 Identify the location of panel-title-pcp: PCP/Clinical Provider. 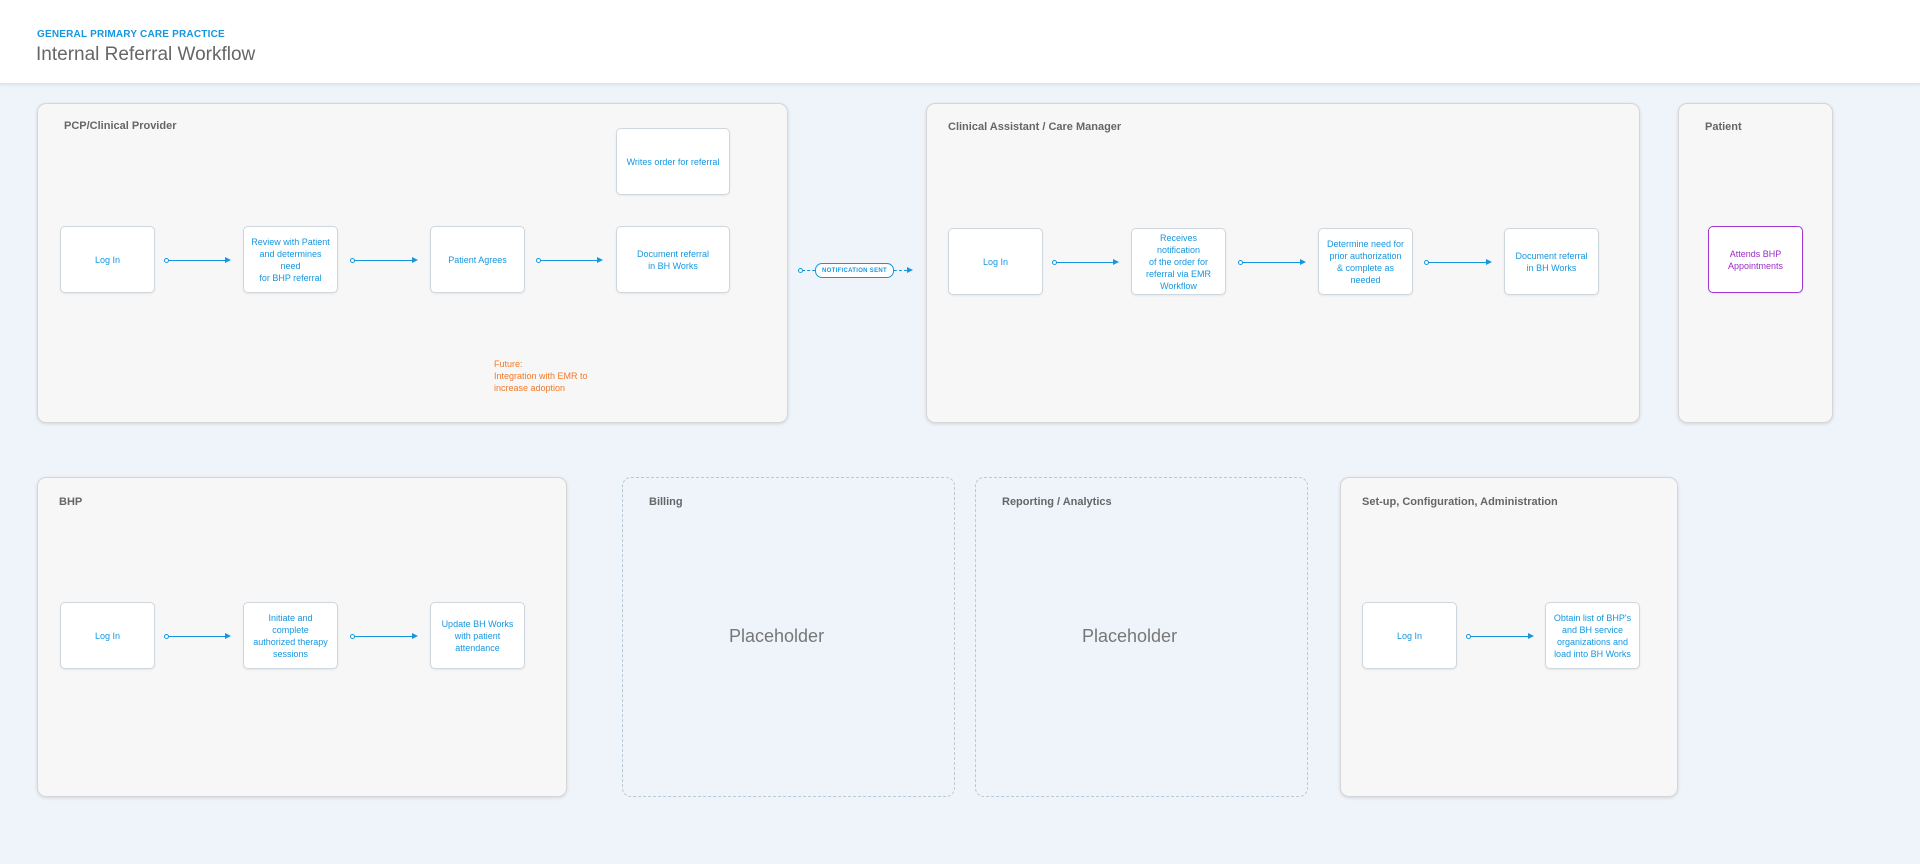
(120, 126).